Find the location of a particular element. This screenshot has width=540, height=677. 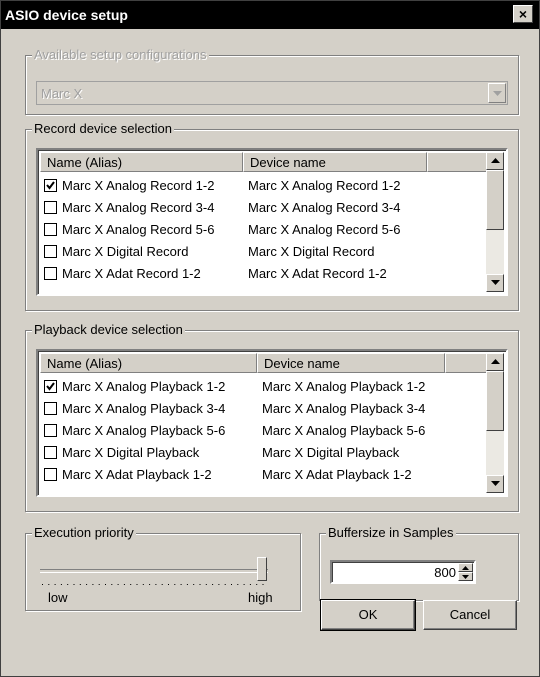

record-device-alias: Marc X Analog Record 1-2 is located at coordinates (138, 185).